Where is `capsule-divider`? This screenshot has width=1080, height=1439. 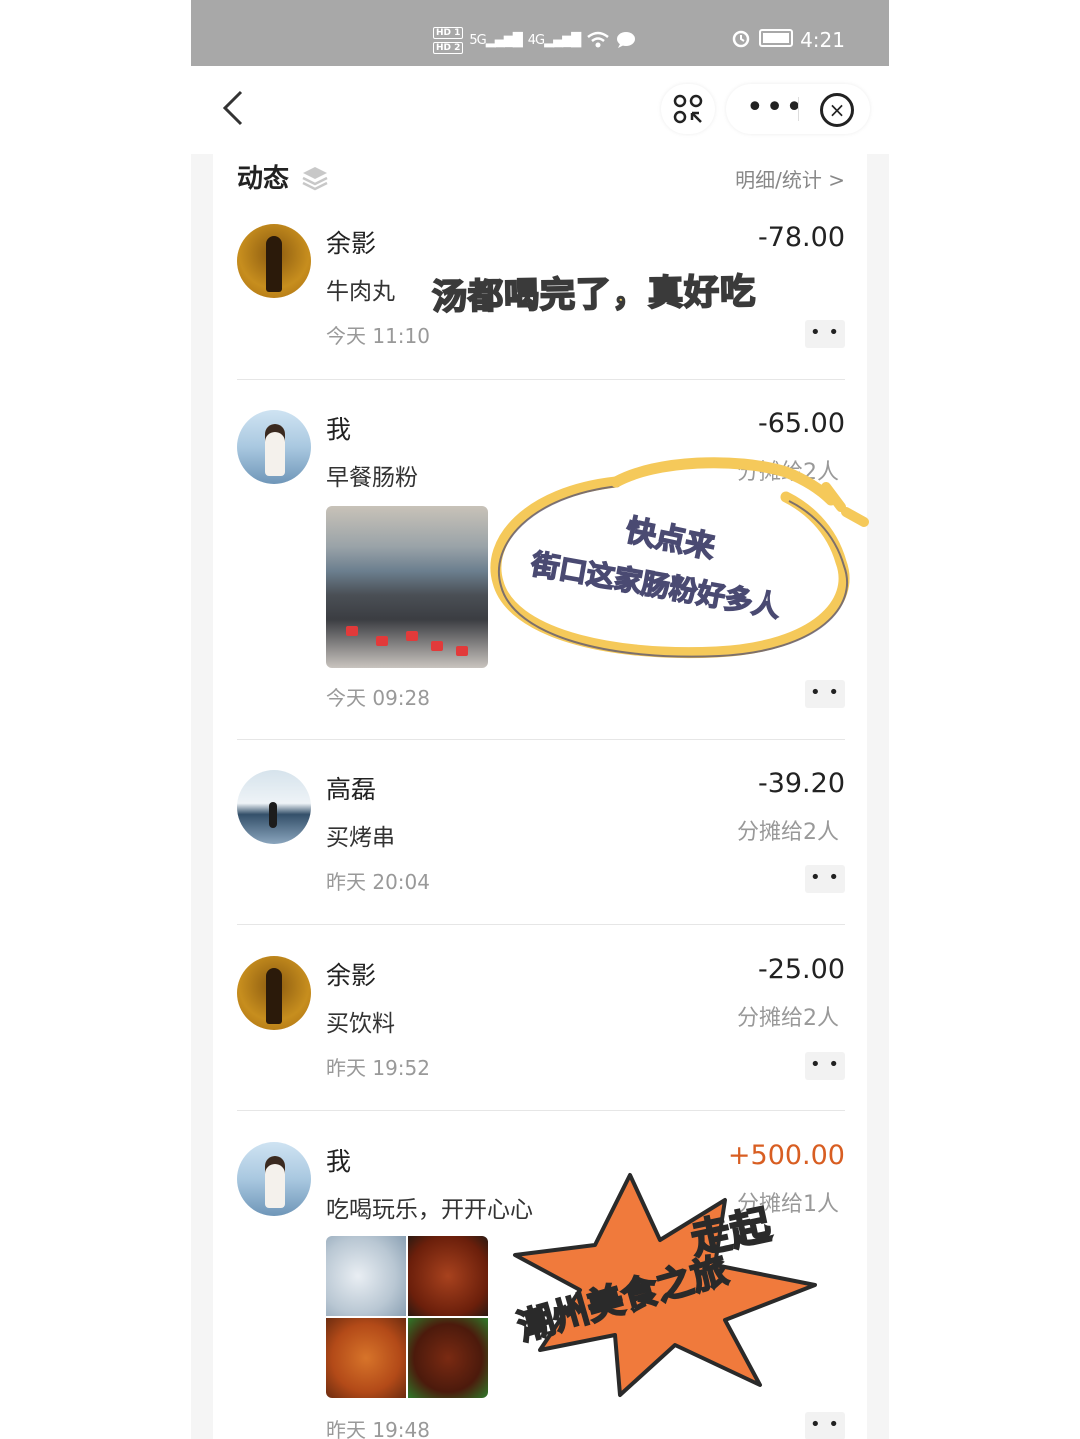 capsule-divider is located at coordinates (798, 109).